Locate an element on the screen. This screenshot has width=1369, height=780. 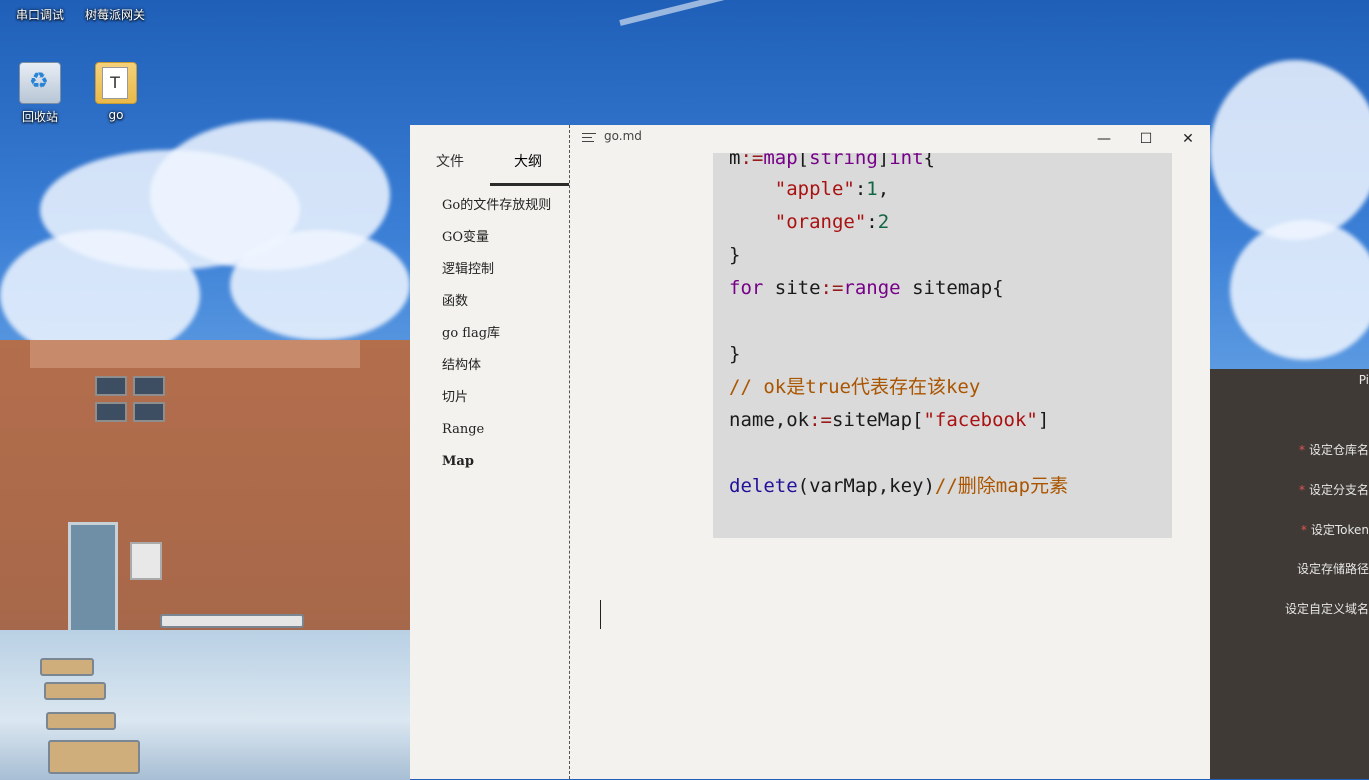
minimize-button: — is located at coordinates (1104, 139).